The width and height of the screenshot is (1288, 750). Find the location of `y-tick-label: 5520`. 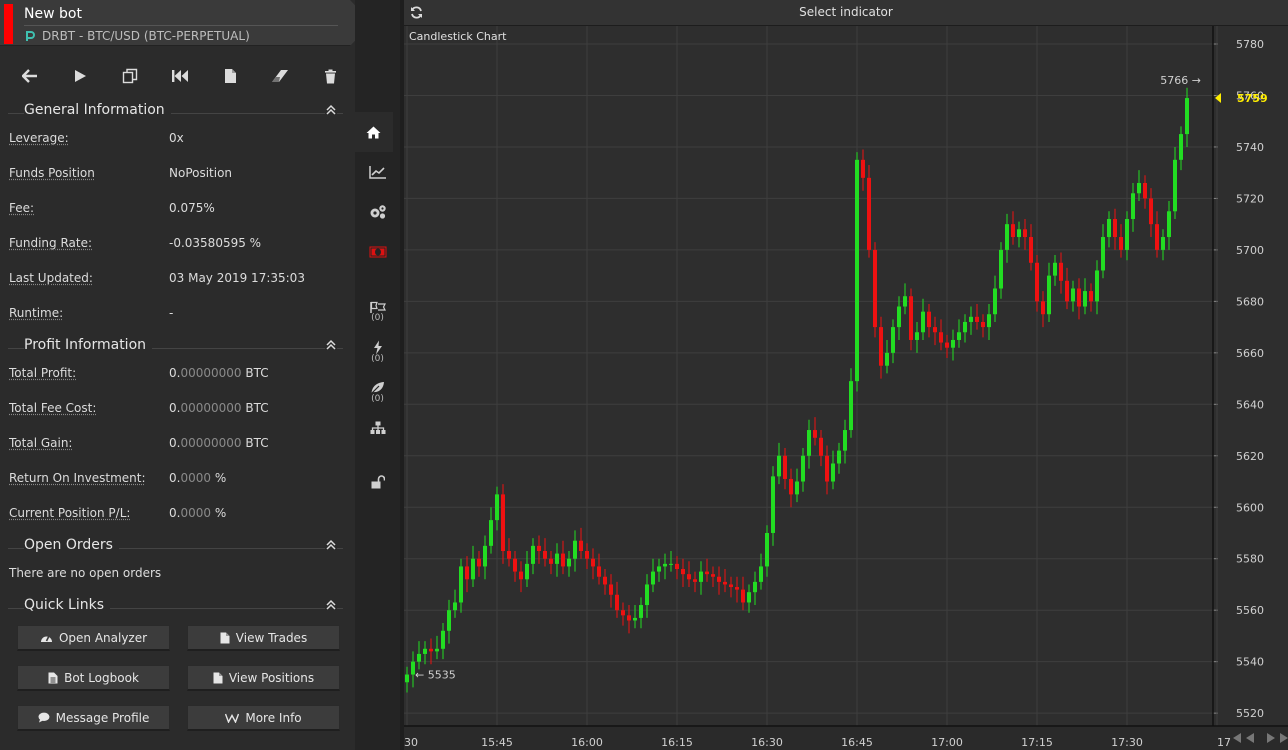

y-tick-label: 5520 is located at coordinates (1250, 713).